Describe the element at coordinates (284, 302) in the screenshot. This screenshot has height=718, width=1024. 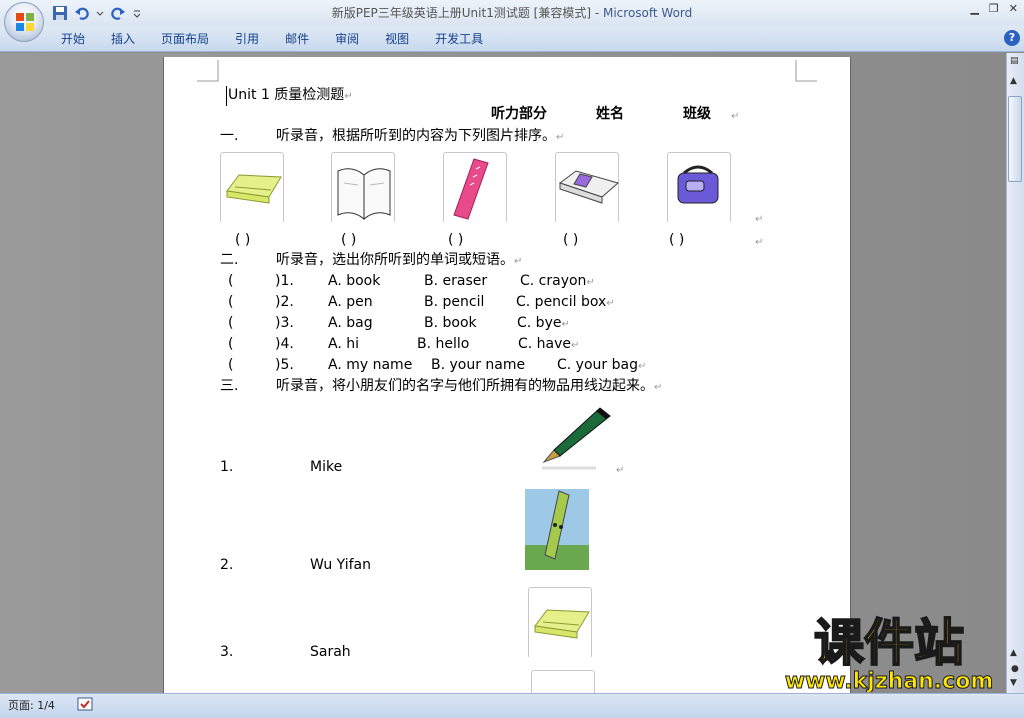
I see `question-number: )2.` at that location.